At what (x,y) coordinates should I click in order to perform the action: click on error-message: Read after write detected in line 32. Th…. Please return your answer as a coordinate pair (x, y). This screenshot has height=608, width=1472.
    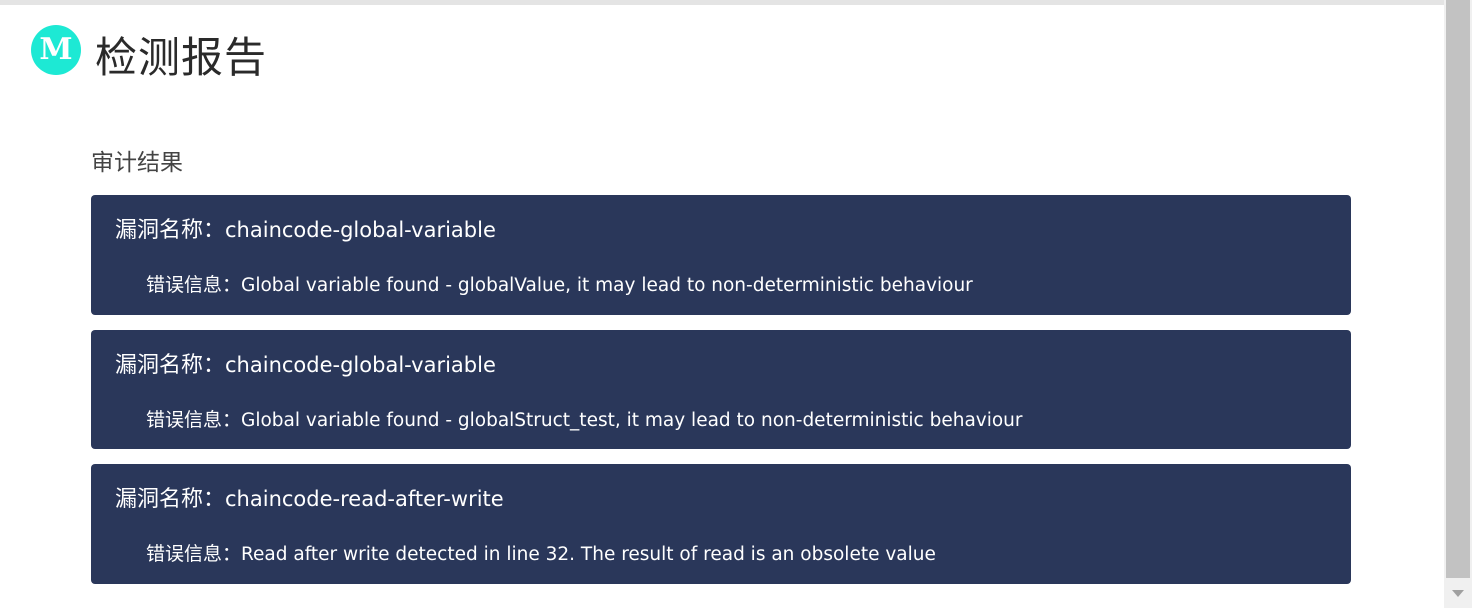
    Looking at the image, I should click on (588, 554).